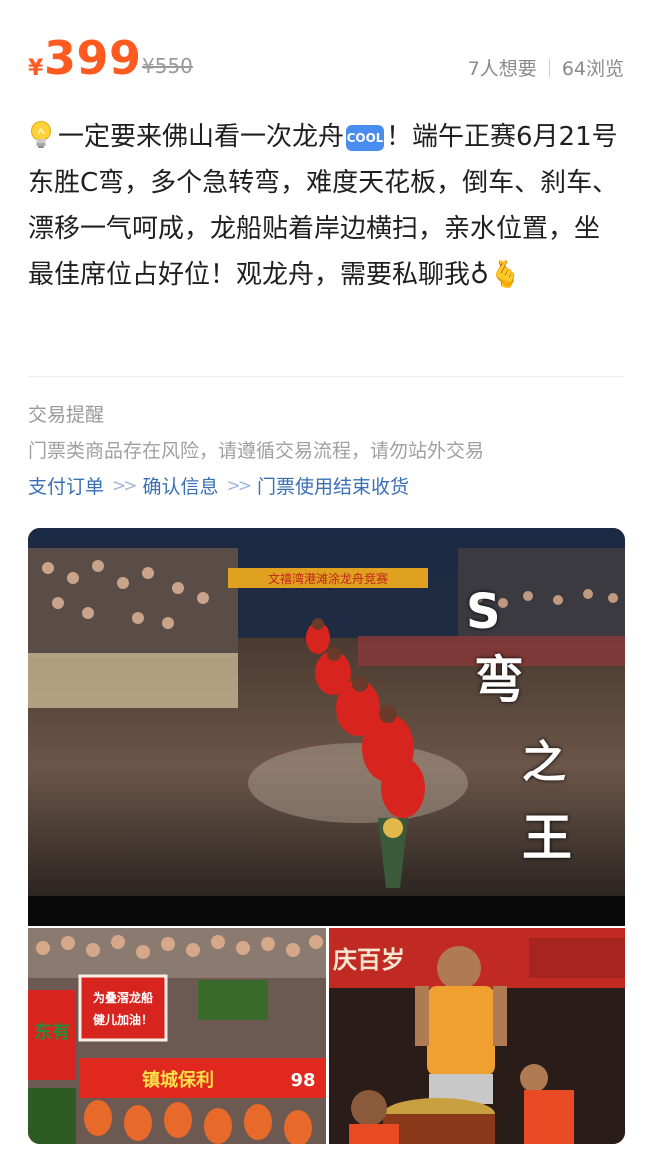 This screenshot has height=1152, width=650. Describe the element at coordinates (52, 1032) in the screenshot. I see `banner-left-small-text: 东有` at that location.